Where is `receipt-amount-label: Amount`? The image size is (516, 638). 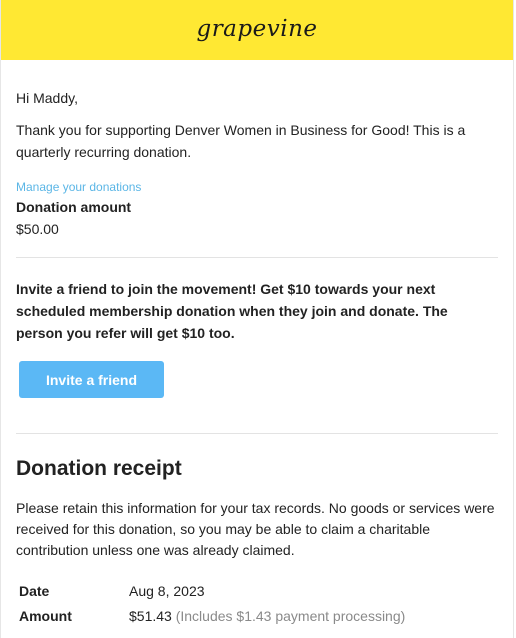
receipt-amount-label: Amount is located at coordinates (45, 616).